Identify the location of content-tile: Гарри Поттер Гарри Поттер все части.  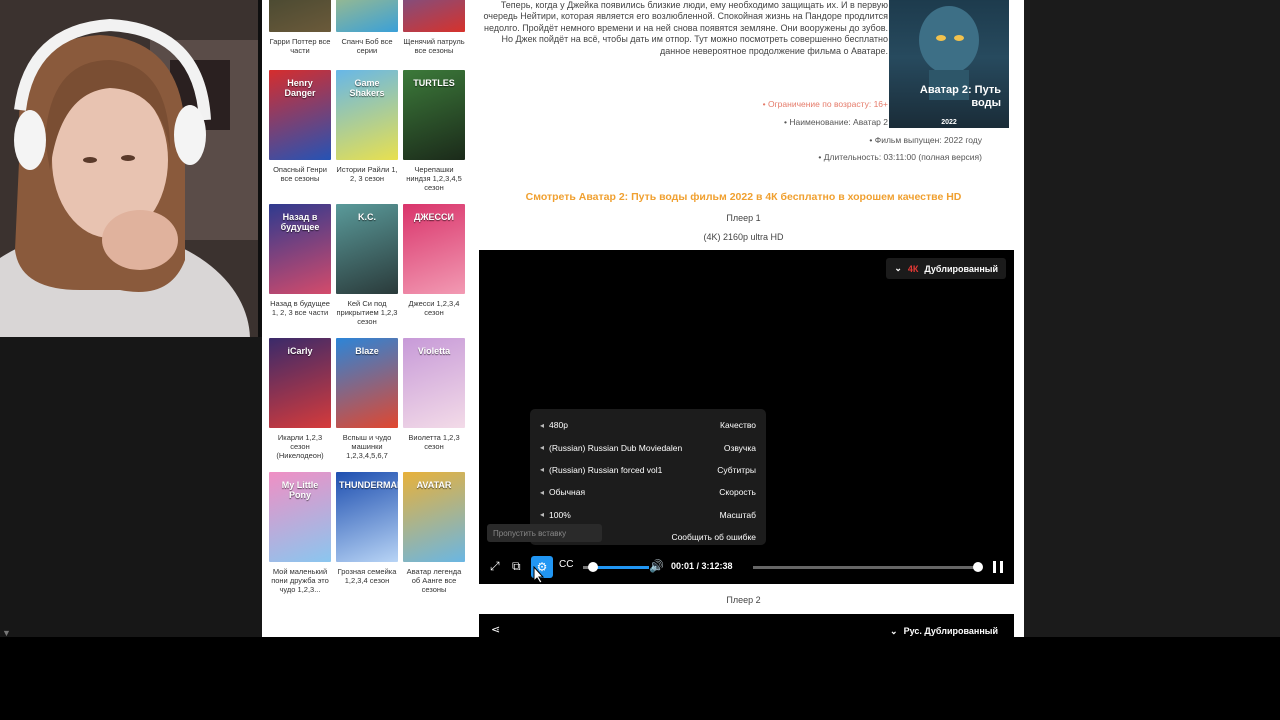
(300, 33).